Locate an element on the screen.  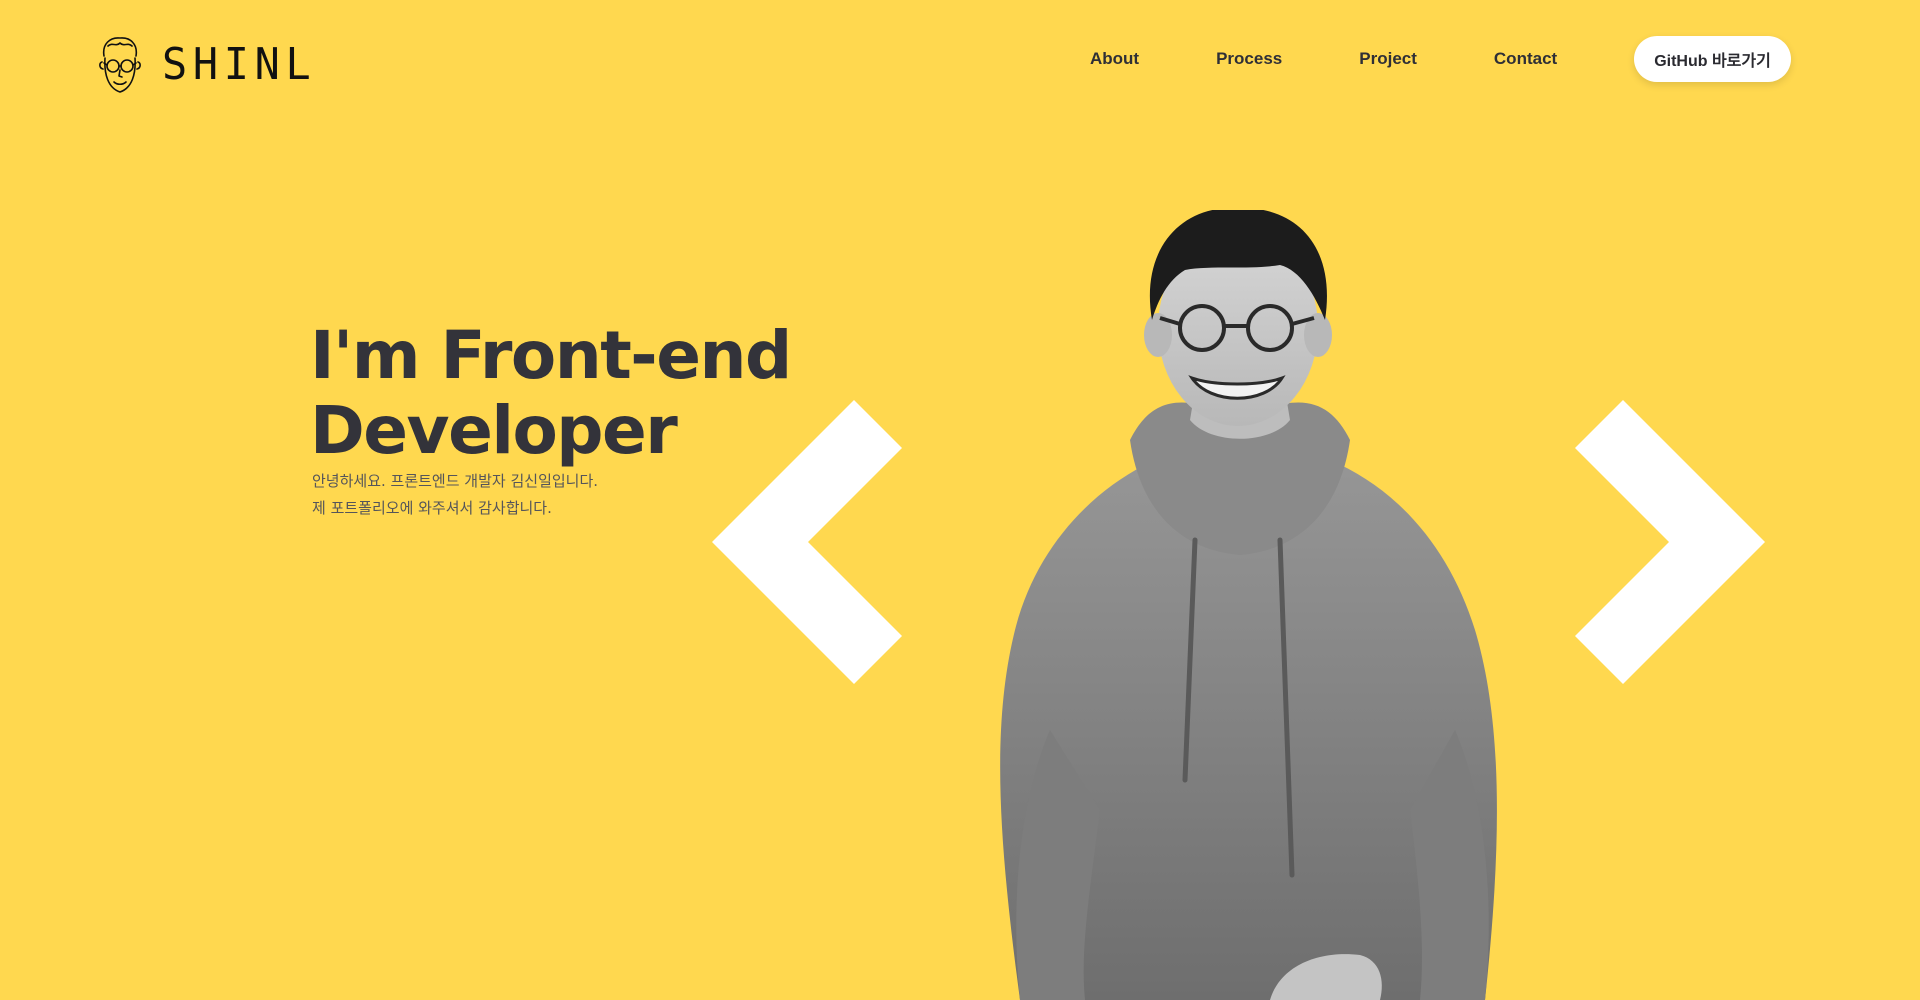
logo-wordmark: SHINL is located at coordinates (239, 64).